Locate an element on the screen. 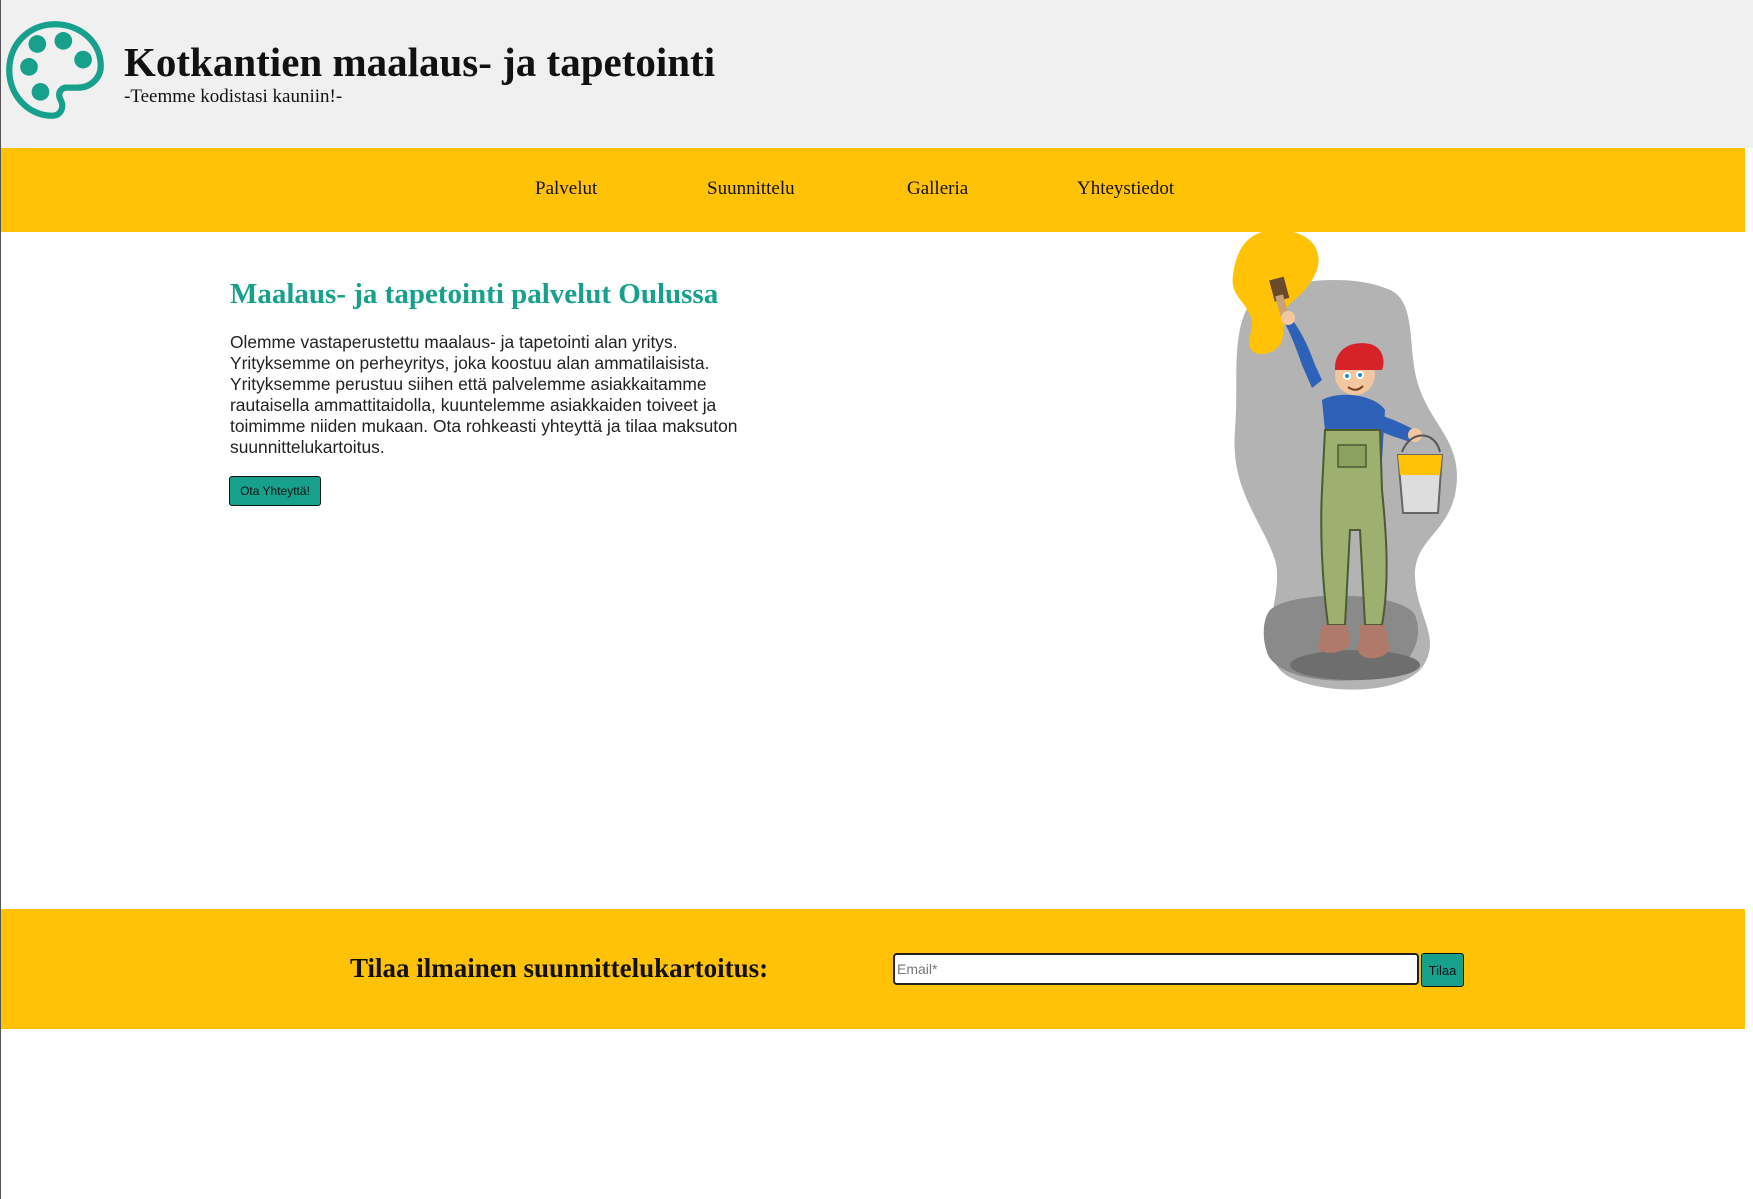 The height and width of the screenshot is (1199, 1753). painter-illustration is located at coordinates (1344, 460).